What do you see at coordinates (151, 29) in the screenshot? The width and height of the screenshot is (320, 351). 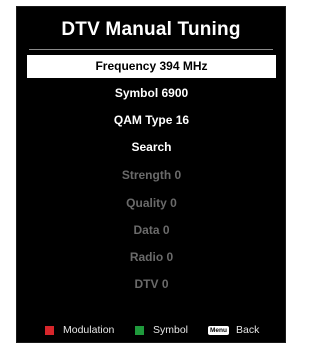 I see `page-title: DTV Manual Tuning` at bounding box center [151, 29].